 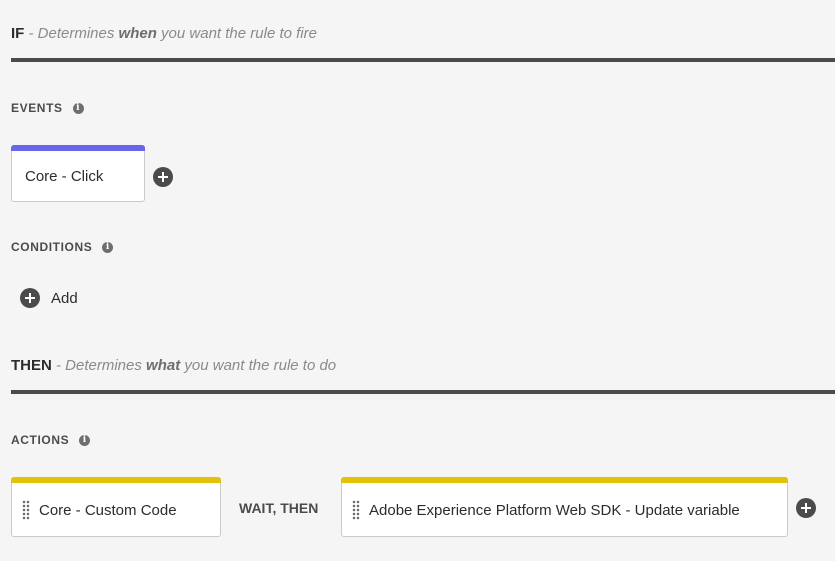 I want to click on event-card-accent-bar, so click(x=78, y=148).